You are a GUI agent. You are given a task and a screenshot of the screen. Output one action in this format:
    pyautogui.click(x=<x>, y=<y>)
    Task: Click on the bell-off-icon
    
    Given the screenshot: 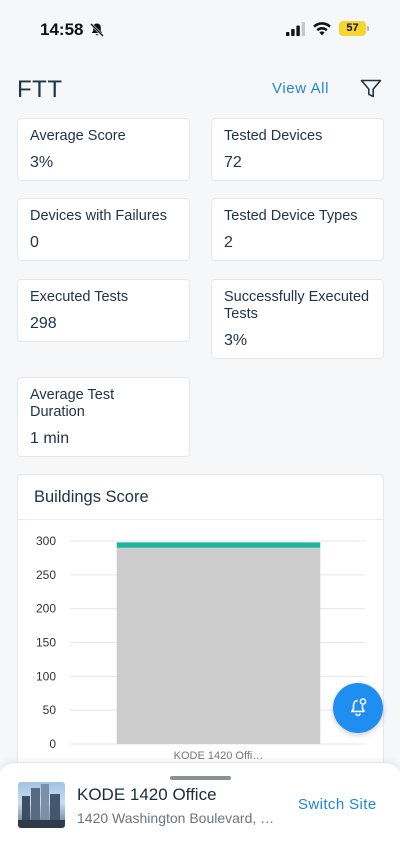 What is the action you would take?
    pyautogui.click(x=97, y=30)
    